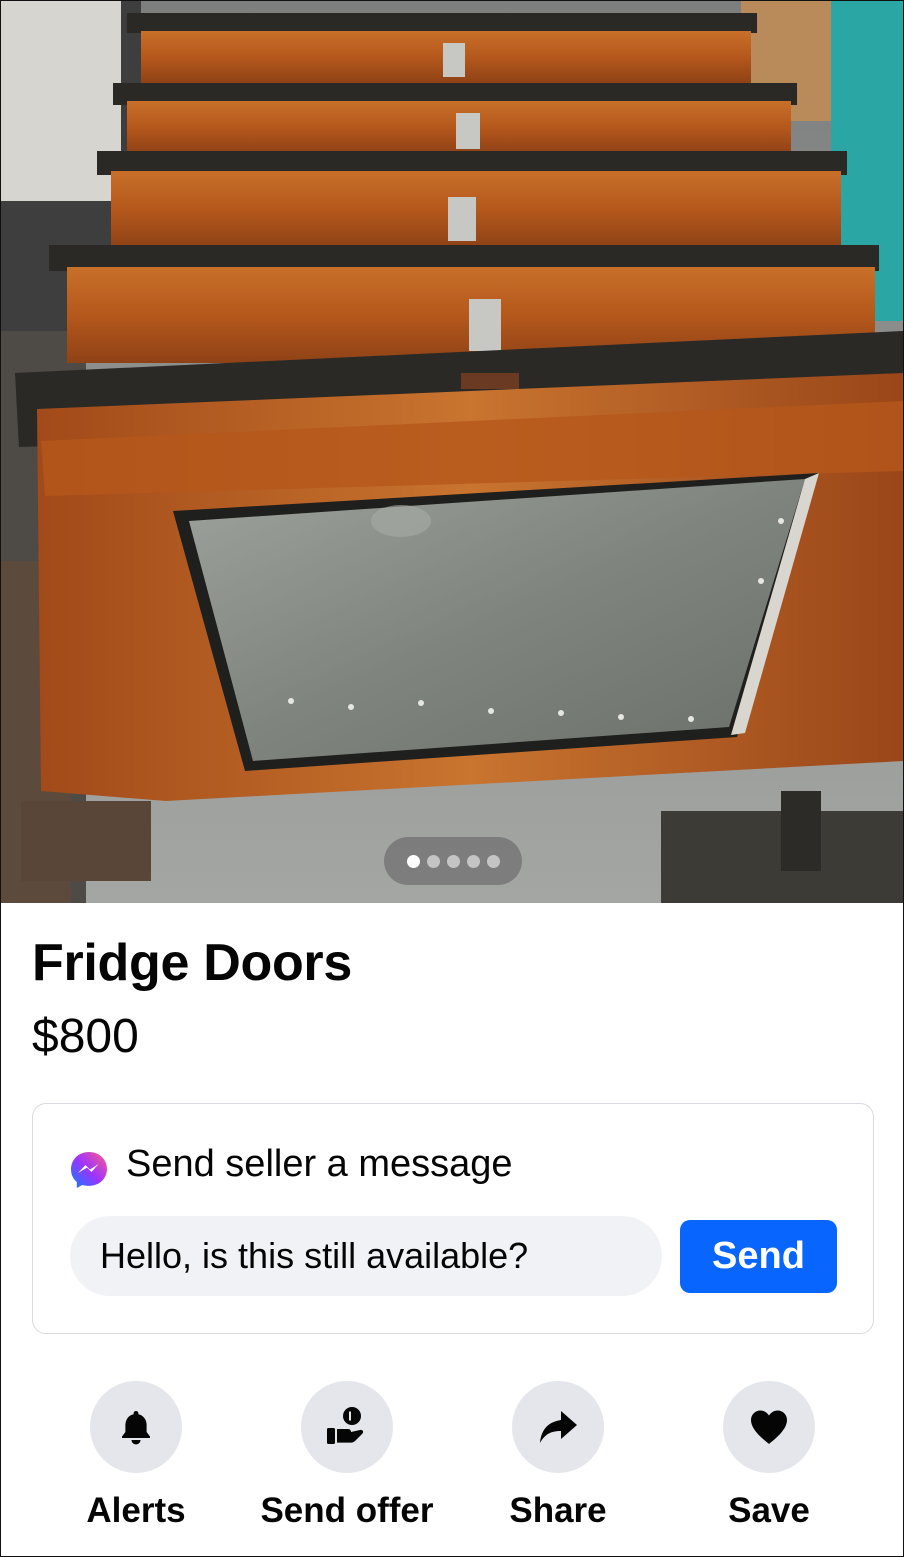 The image size is (904, 1557). Describe the element at coordinates (347, 1510) in the screenshot. I see `send-offer-label: Send offer` at that location.